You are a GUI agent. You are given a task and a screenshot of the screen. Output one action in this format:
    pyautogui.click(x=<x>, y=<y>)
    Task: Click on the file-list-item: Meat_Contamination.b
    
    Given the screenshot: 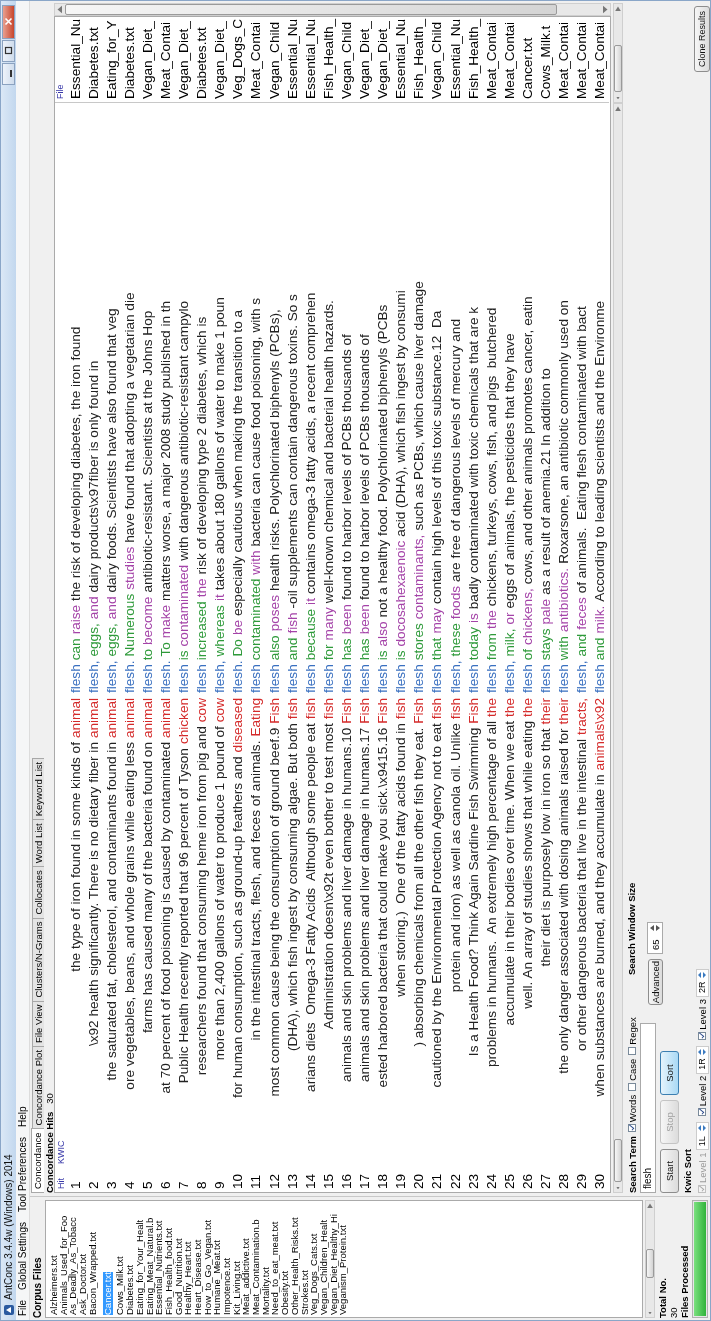 What is the action you would take?
    pyautogui.click(x=256, y=1259)
    